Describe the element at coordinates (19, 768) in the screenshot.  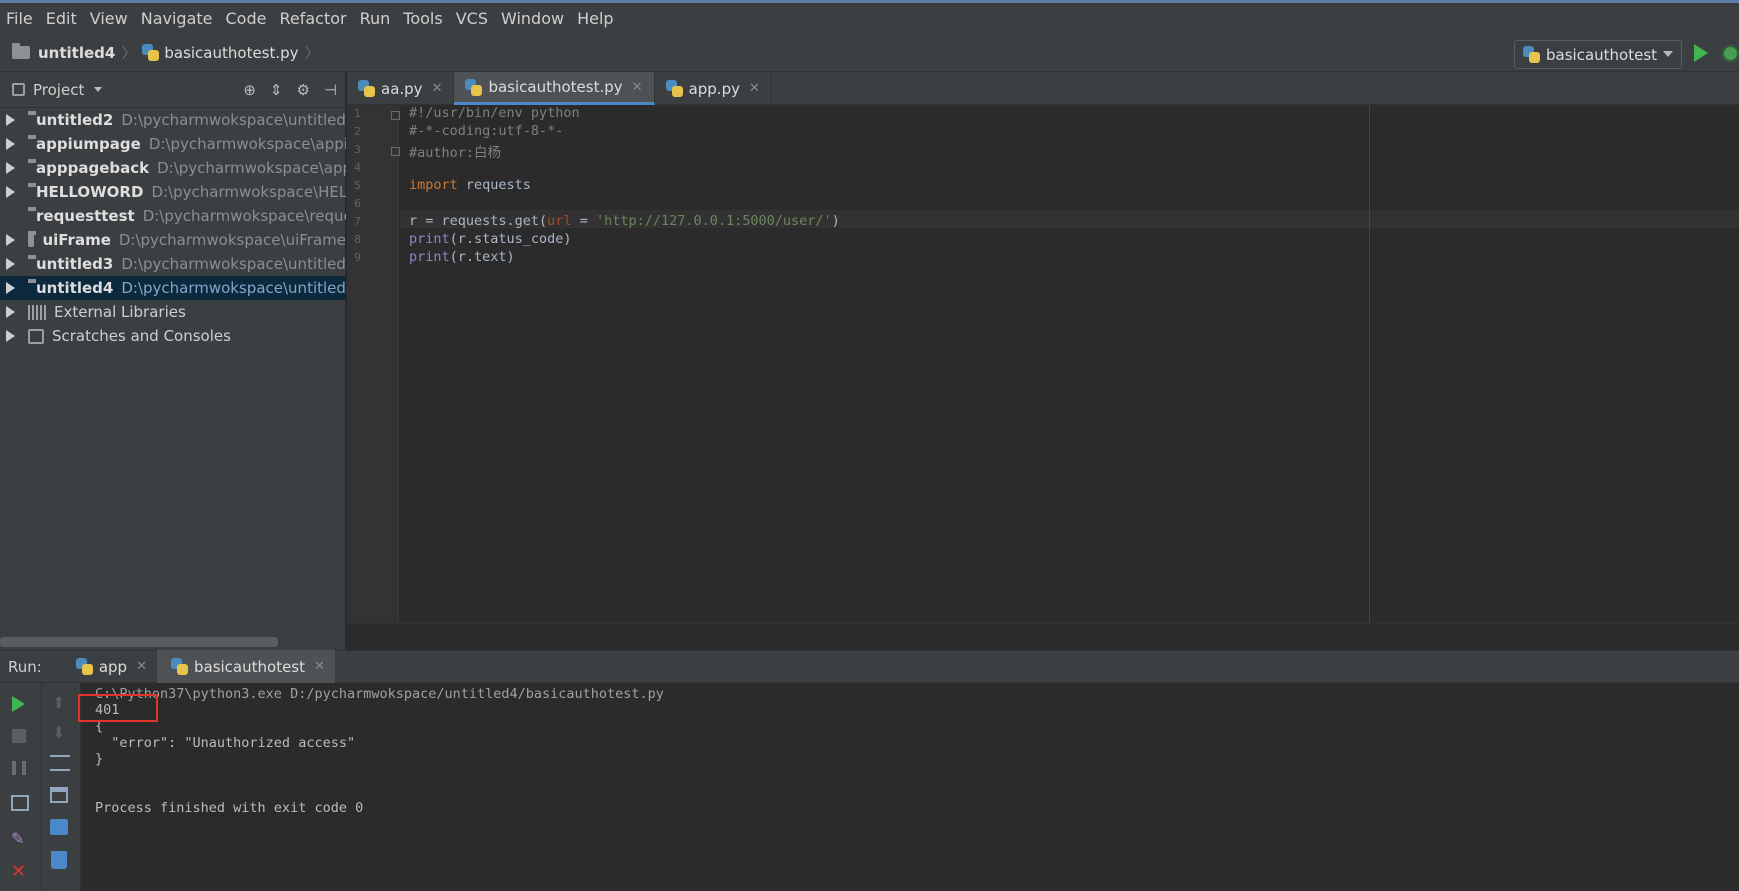
I see `pause-icon` at that location.